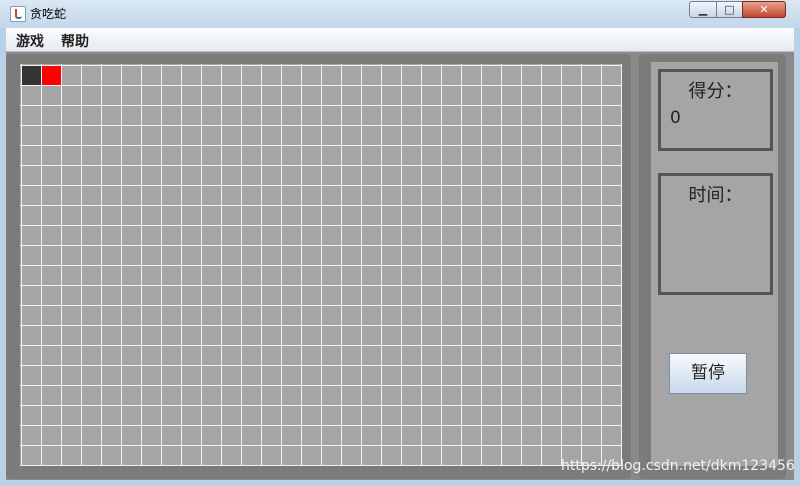 The height and width of the screenshot is (486, 800). Describe the element at coordinates (18, 14) in the screenshot. I see `java-icon` at that location.